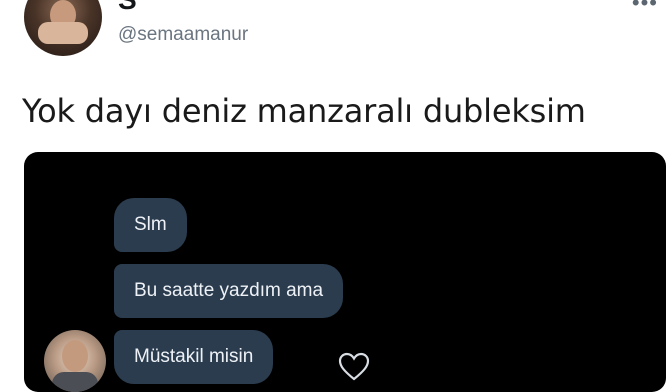 The width and height of the screenshot is (672, 392). I want to click on sender-avatar, so click(75, 361).